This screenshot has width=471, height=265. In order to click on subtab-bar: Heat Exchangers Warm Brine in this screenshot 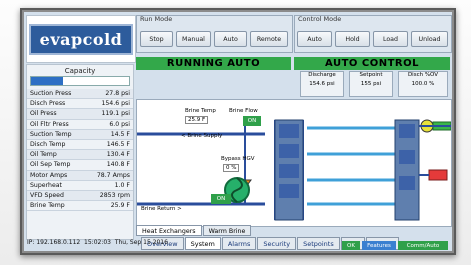, I will do `click(194, 230)`.